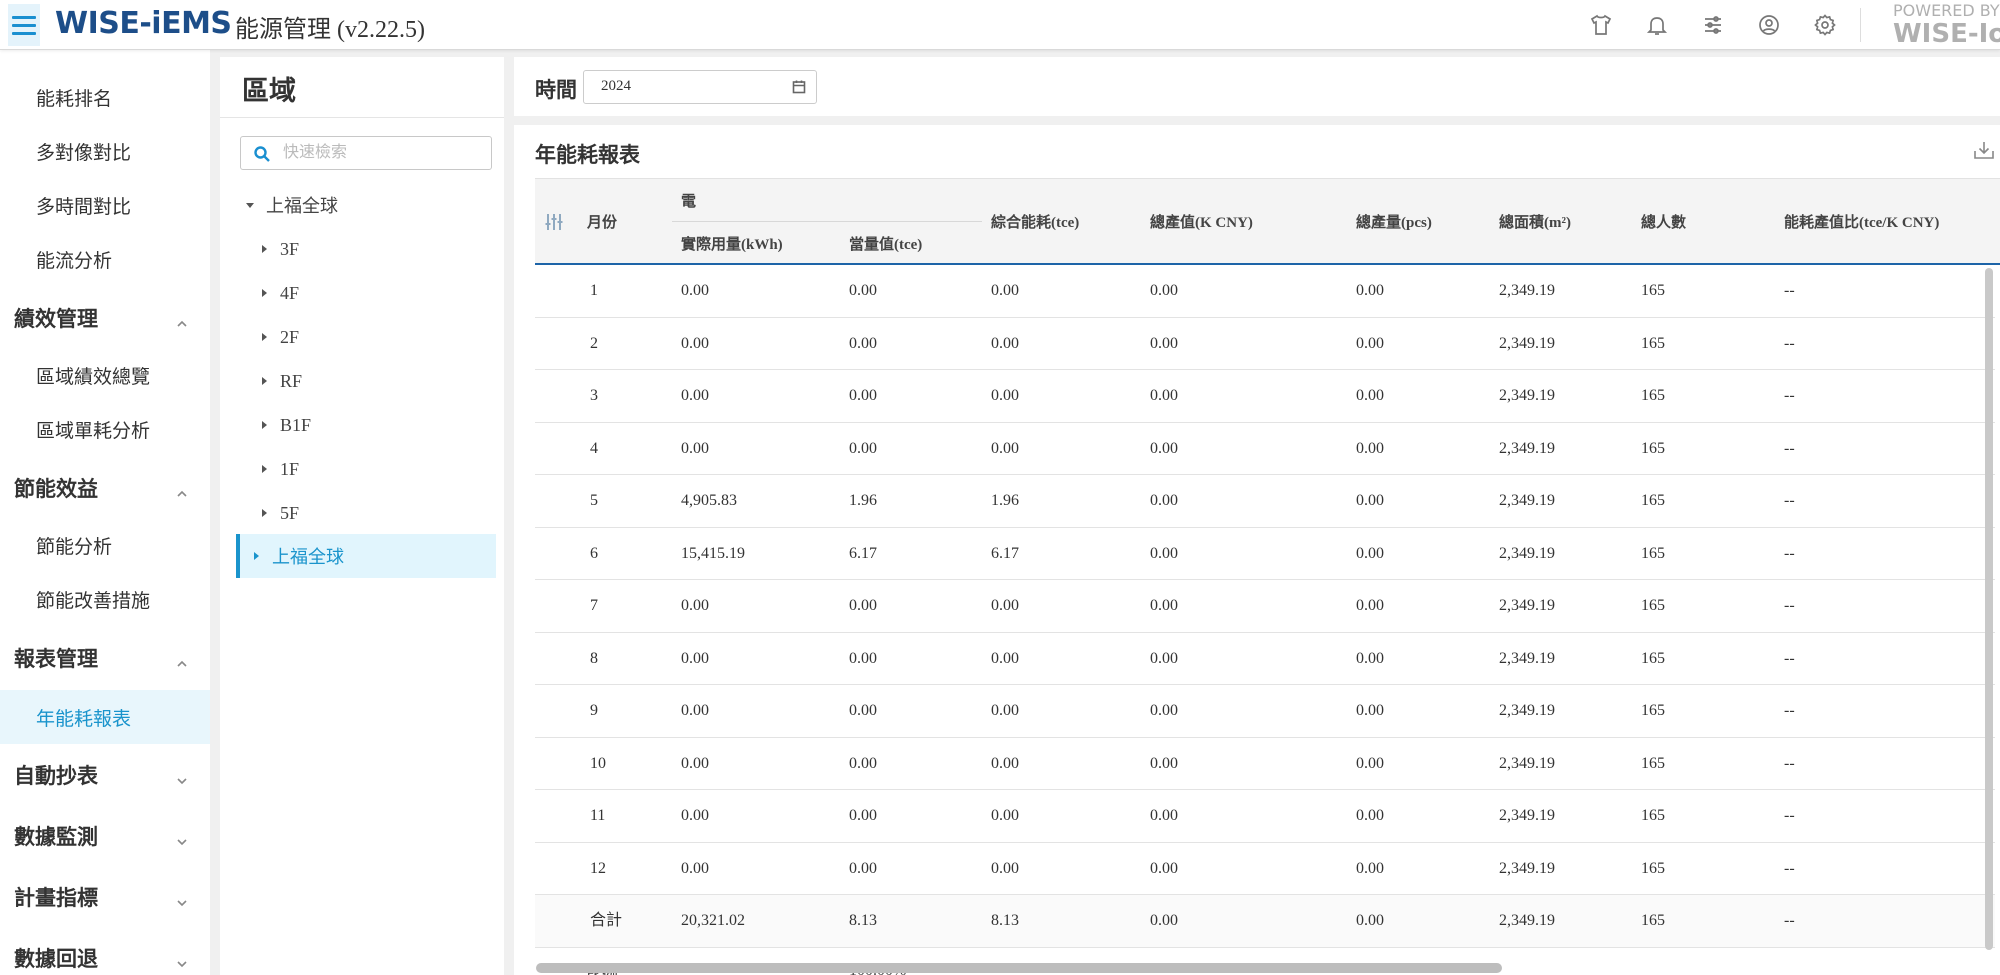  Describe the element at coordinates (278, 513) in the screenshot. I see `tree-node-5f: 5F` at that location.